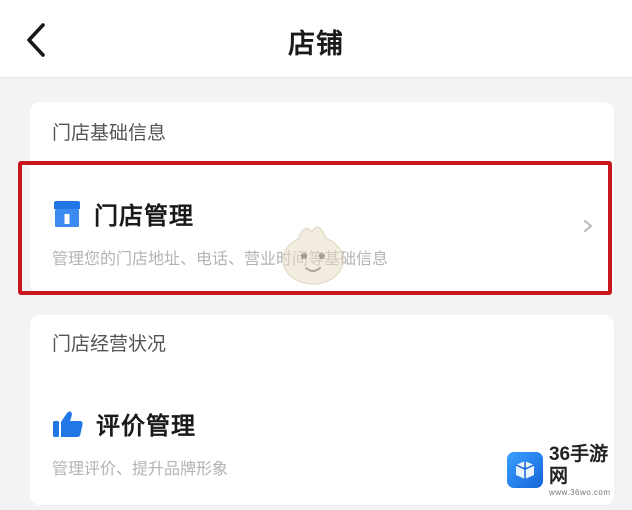 The image size is (632, 510). What do you see at coordinates (109, 133) in the screenshot?
I see `section-header-basic-info: 门店基础信息` at bounding box center [109, 133].